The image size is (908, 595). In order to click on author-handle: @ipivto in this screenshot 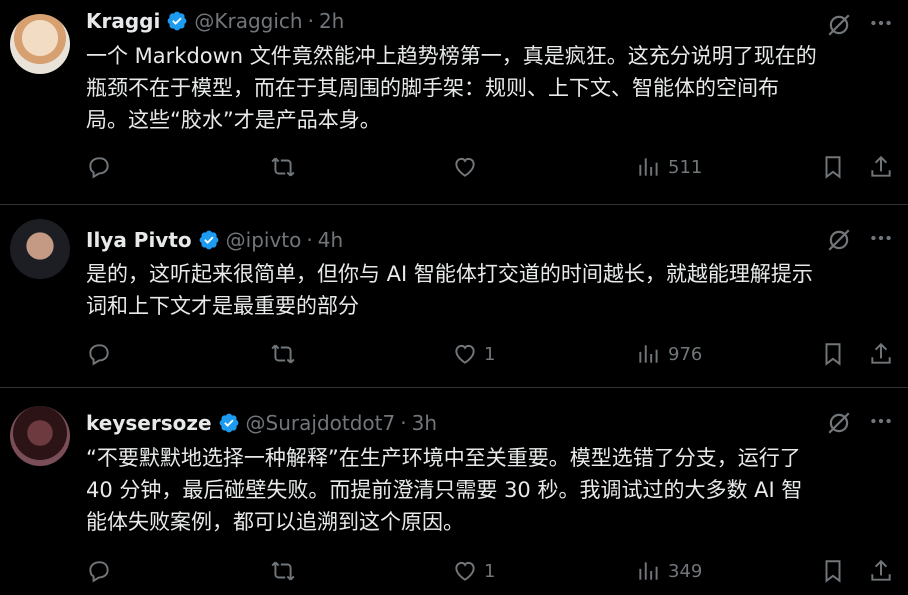, I will do `click(264, 240)`.